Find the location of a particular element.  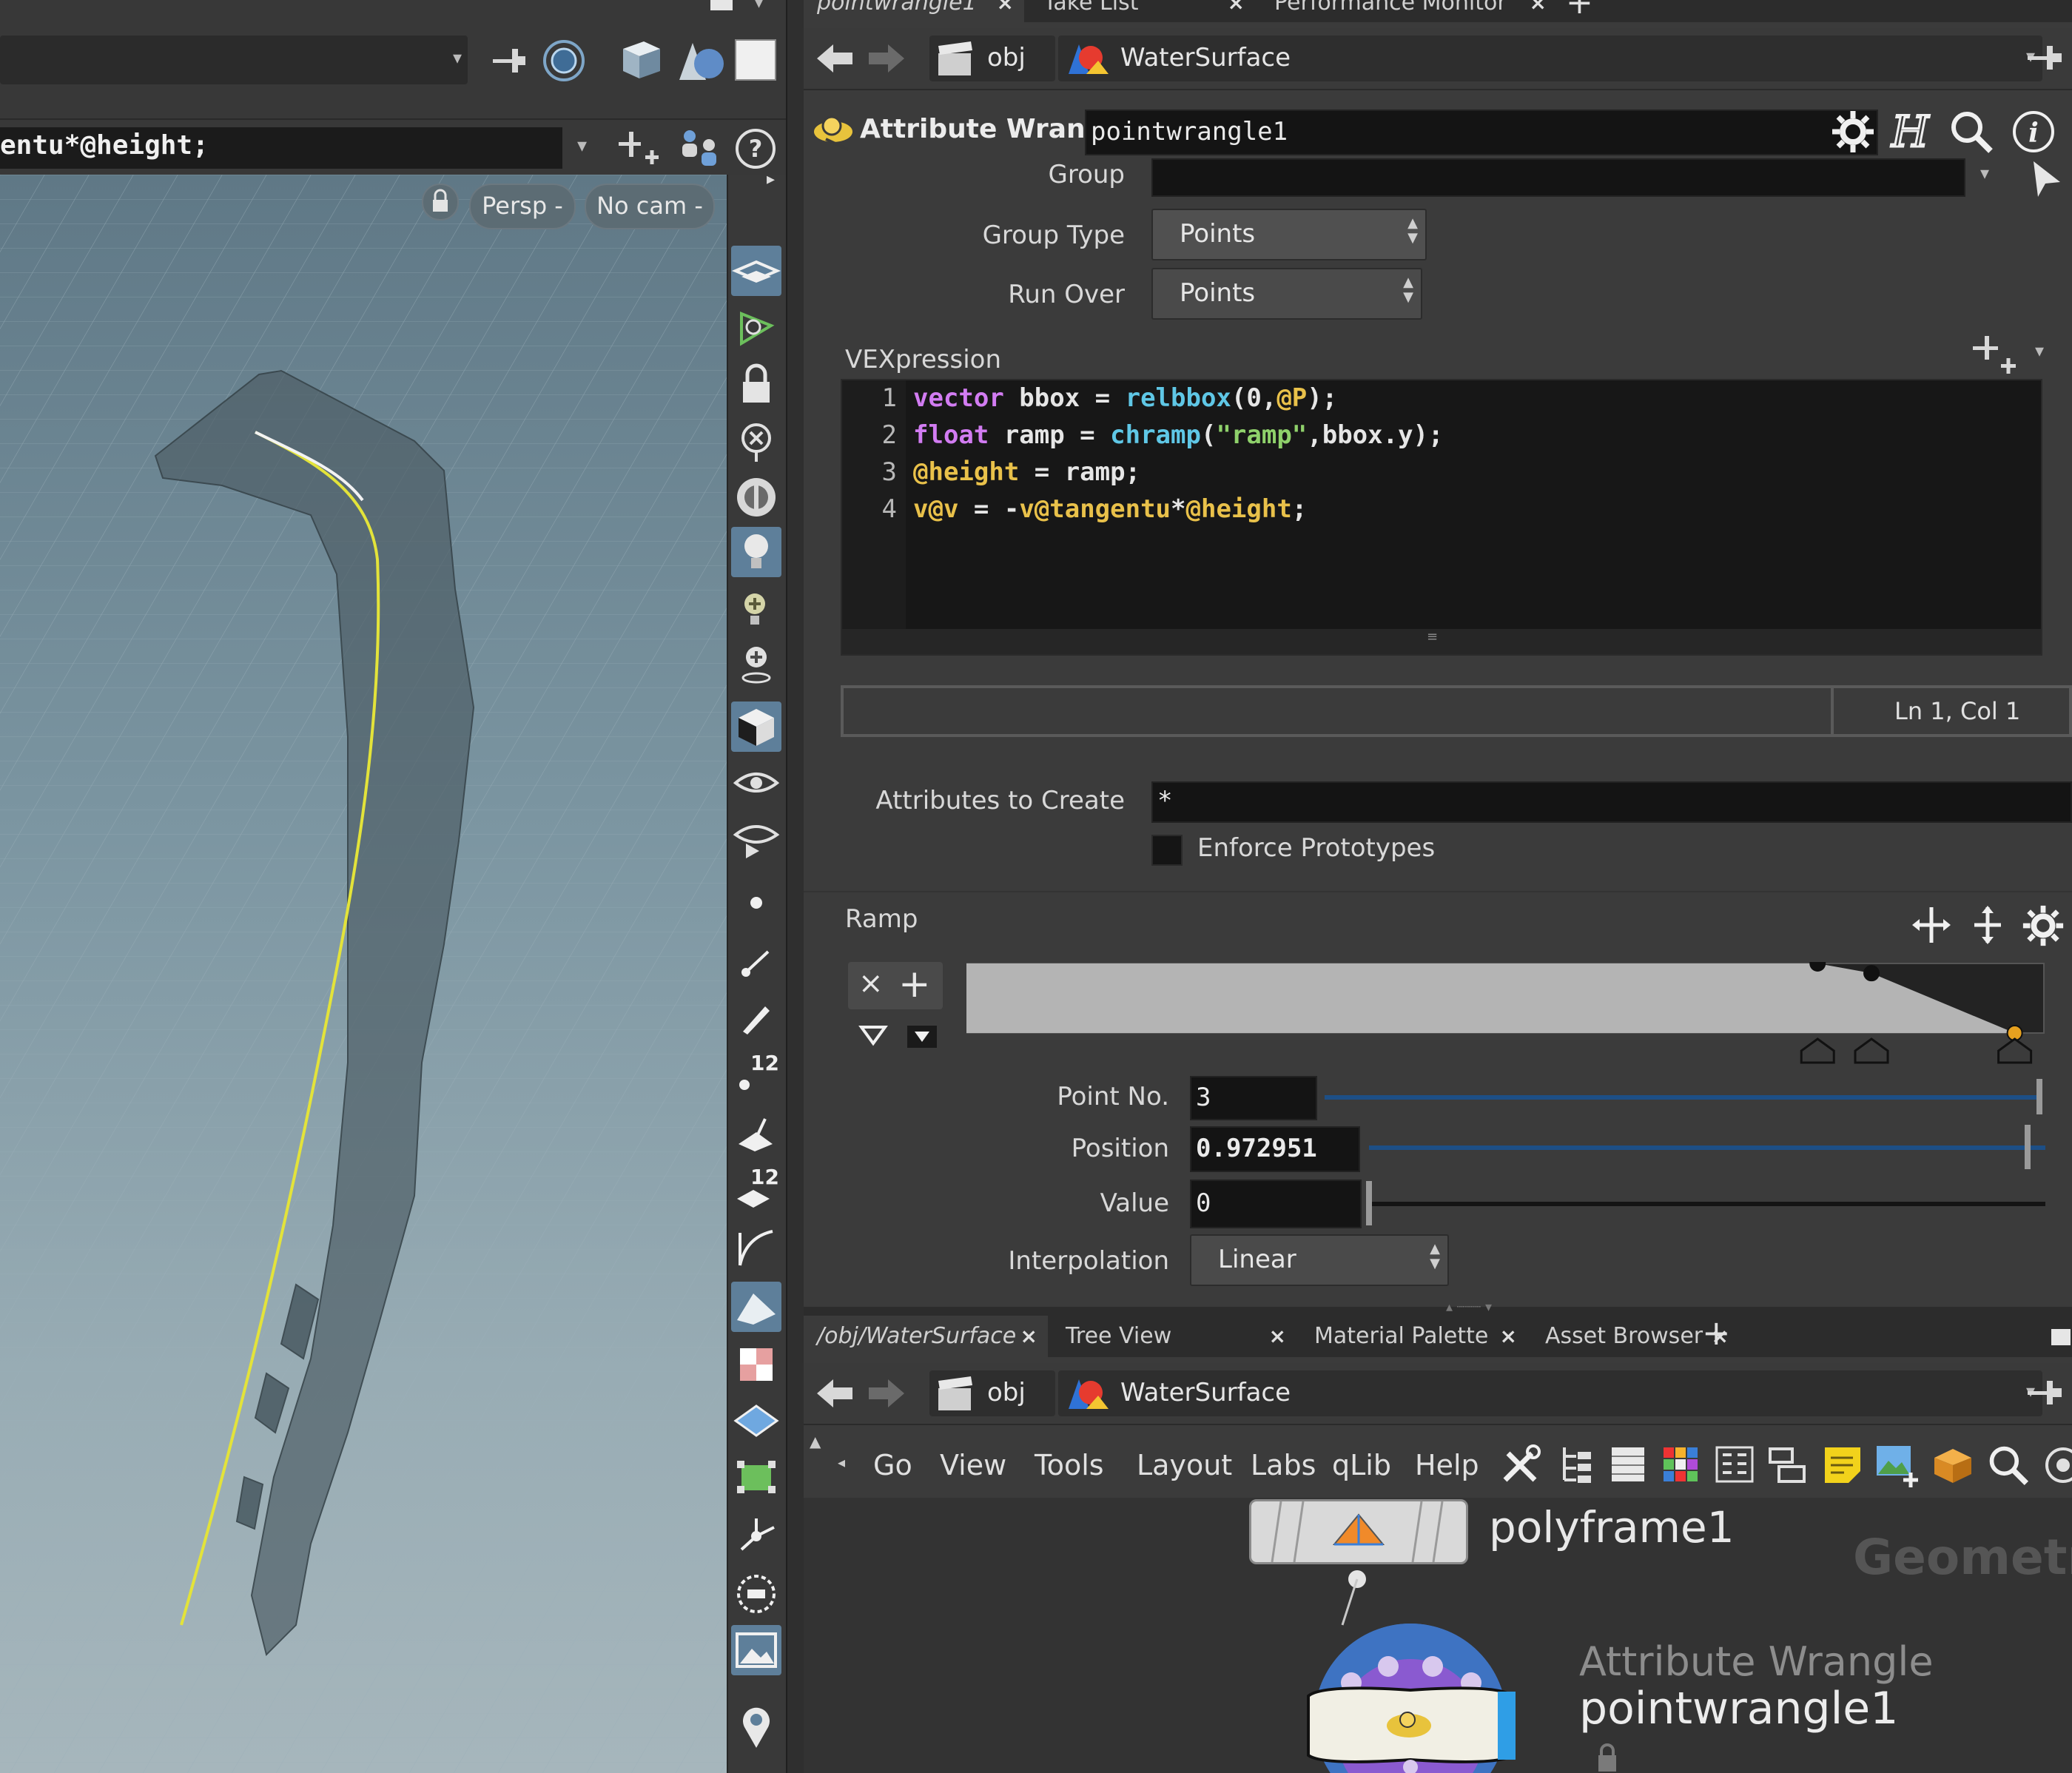

menu-go: Go is located at coordinates (892, 1465).